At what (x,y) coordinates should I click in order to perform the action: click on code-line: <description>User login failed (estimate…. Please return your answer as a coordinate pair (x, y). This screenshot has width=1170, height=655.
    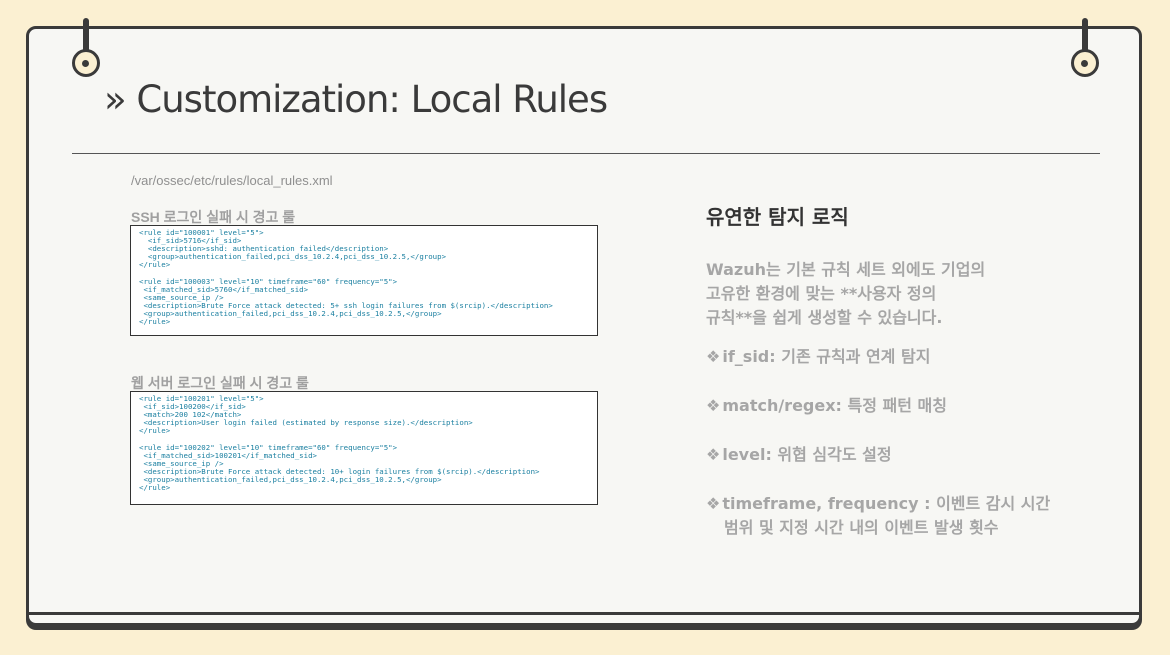
    Looking at the image, I should click on (308, 423).